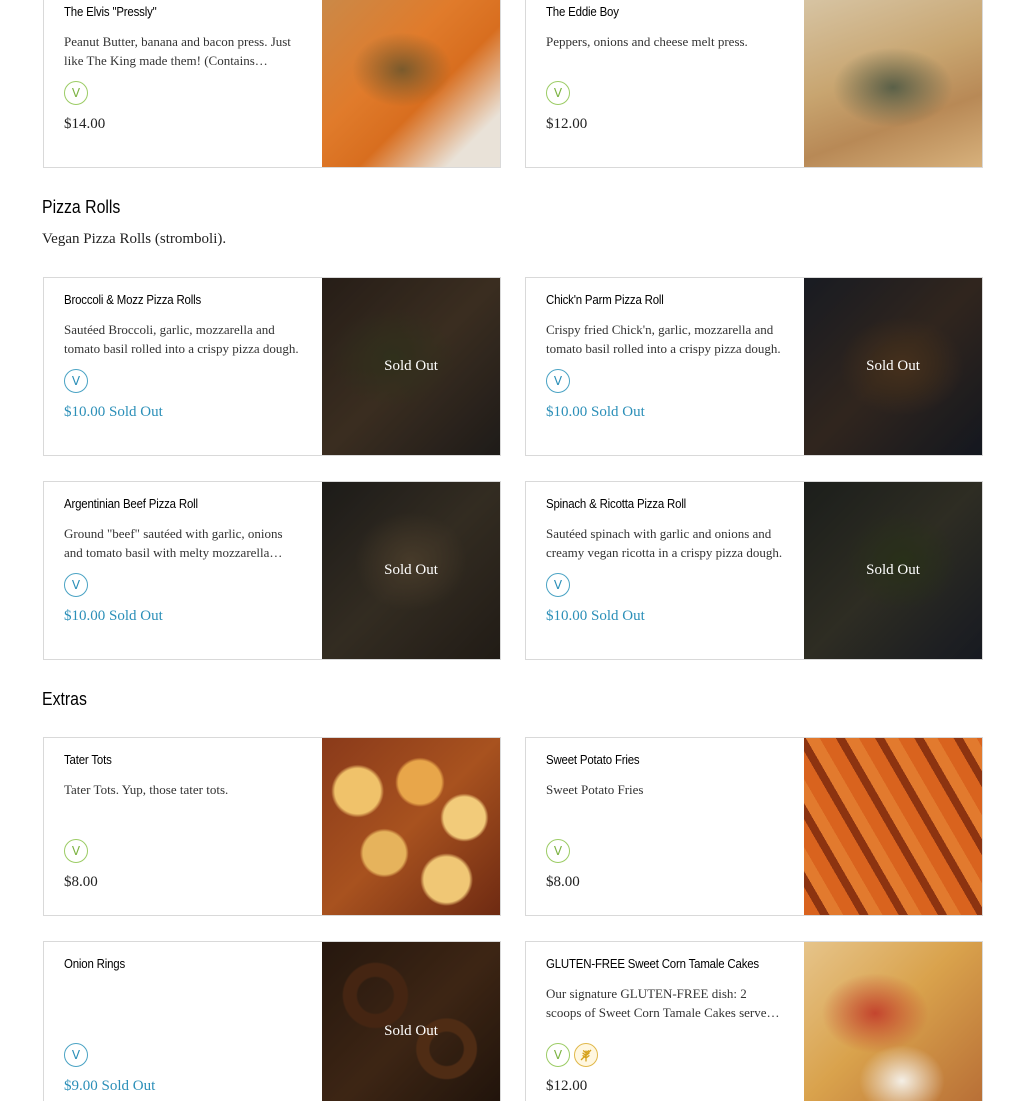  Describe the element at coordinates (64, 699) in the screenshot. I see `section-title: Extras` at that location.